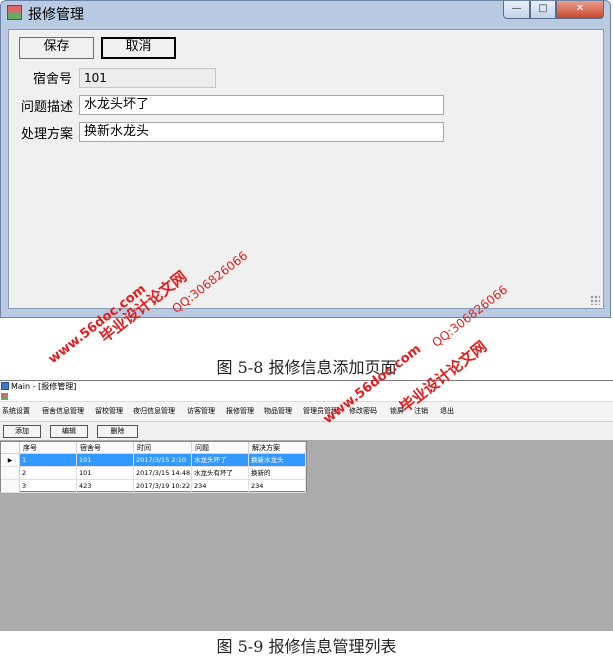  What do you see at coordinates (306, 367) in the screenshot?
I see `figure-caption-1: 图 5-8 报修信息添加页面` at bounding box center [306, 367].